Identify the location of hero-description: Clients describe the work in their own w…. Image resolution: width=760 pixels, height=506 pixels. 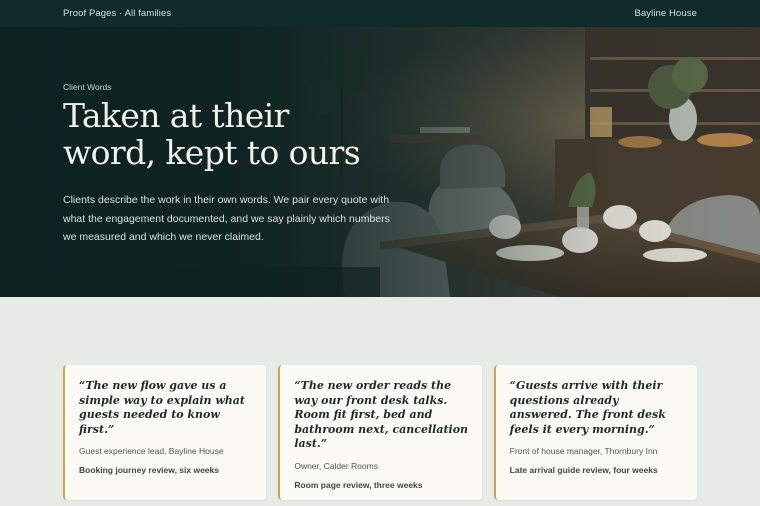
(226, 218).